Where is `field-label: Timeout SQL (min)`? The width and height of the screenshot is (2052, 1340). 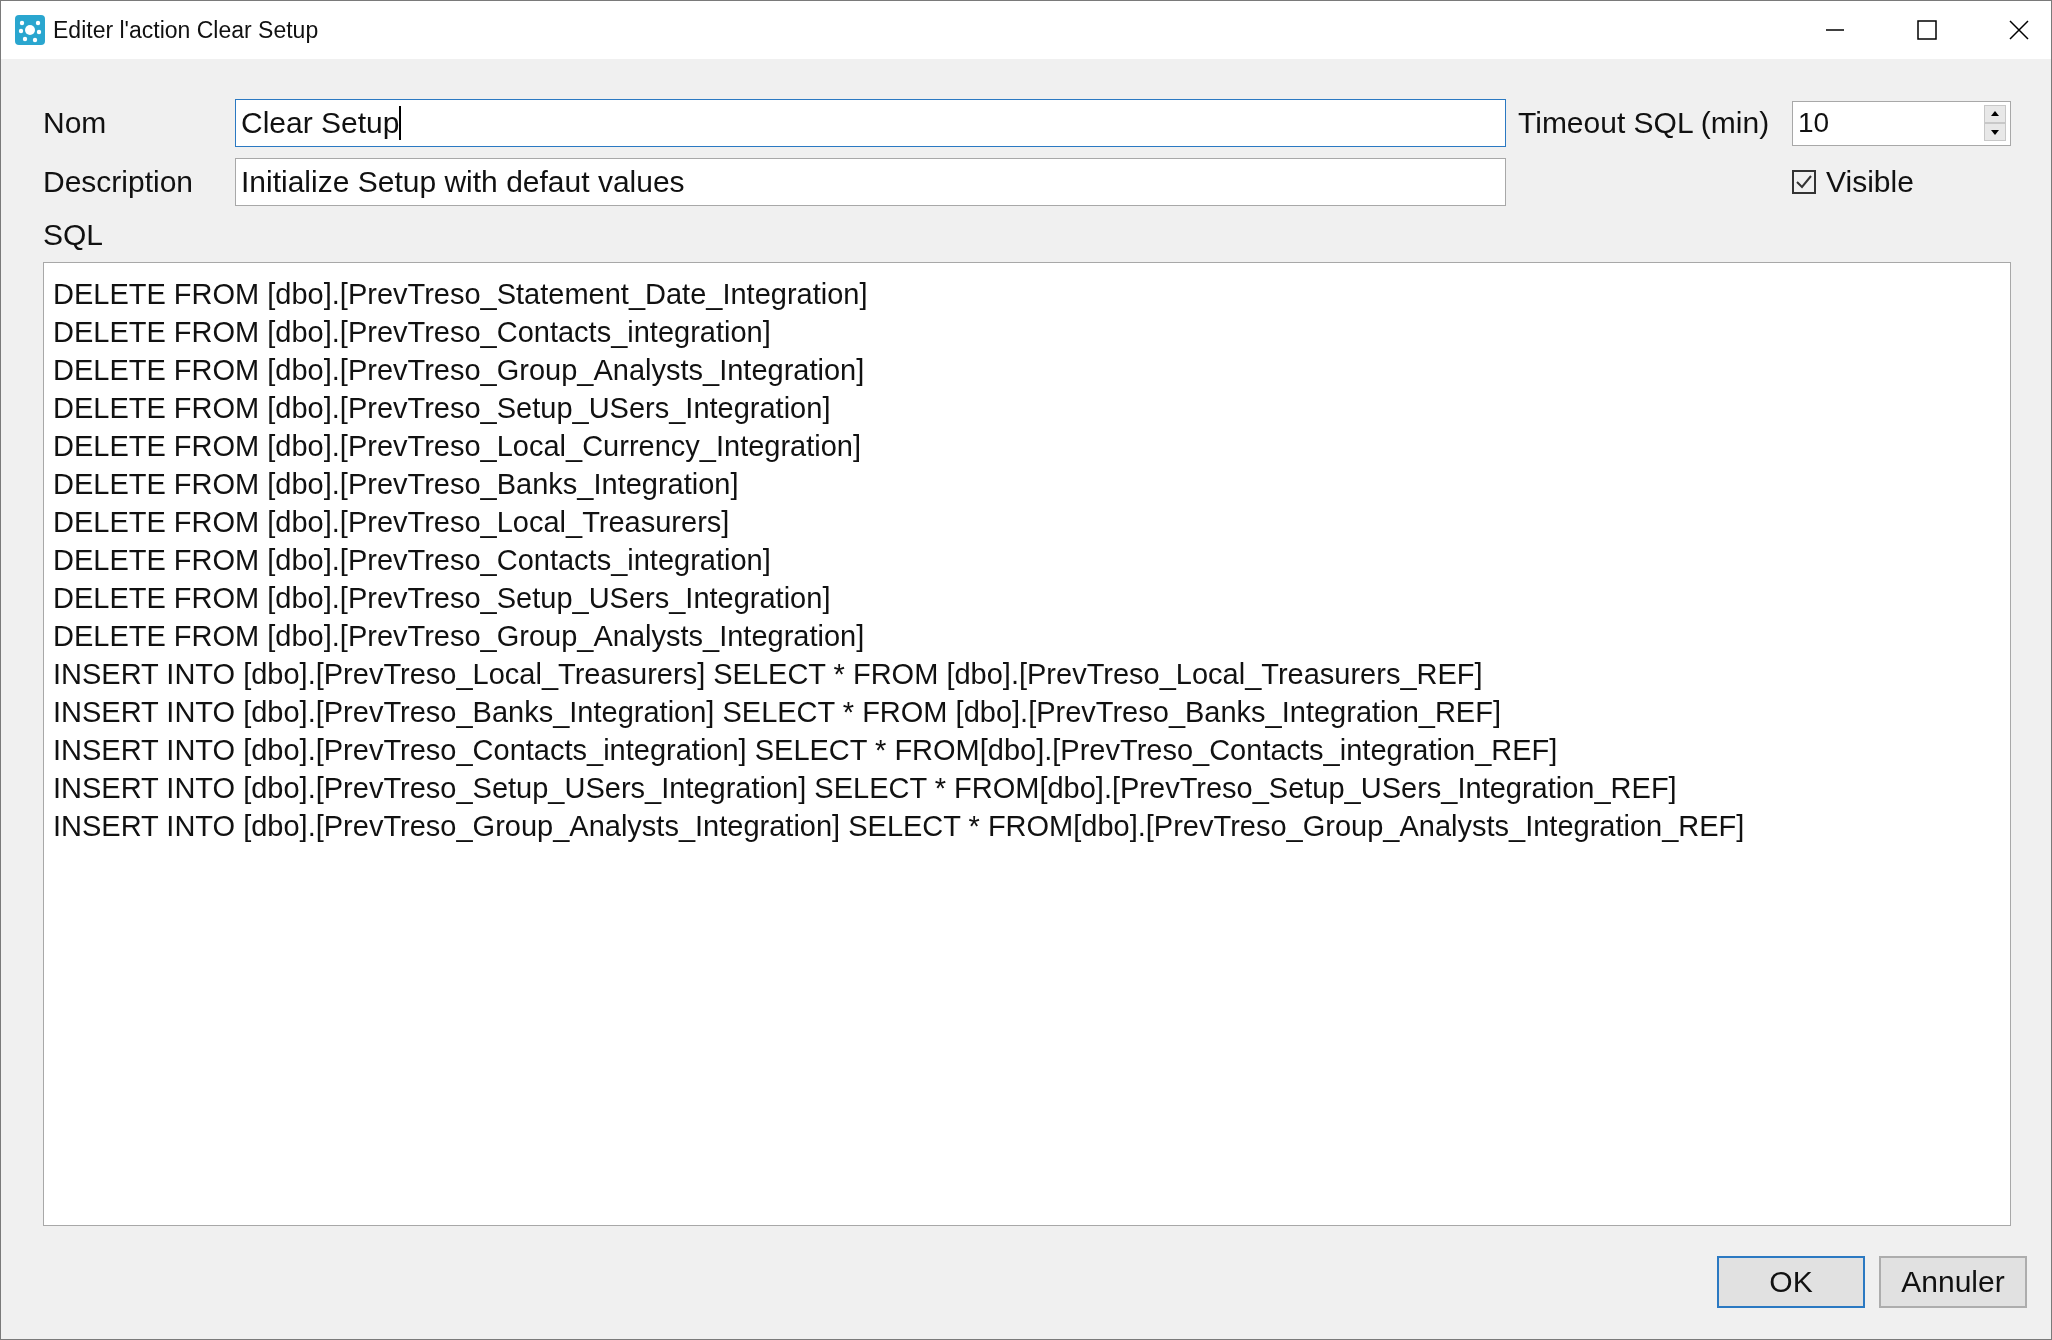
field-label: Timeout SQL (min) is located at coordinates (1644, 123).